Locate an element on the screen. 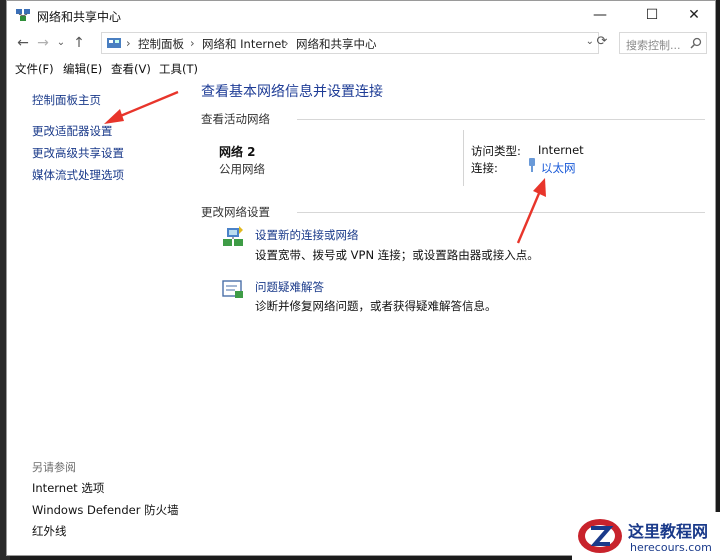 This screenshot has height=560, width=720. watermark-title: 这里教程网 is located at coordinates (668, 531).